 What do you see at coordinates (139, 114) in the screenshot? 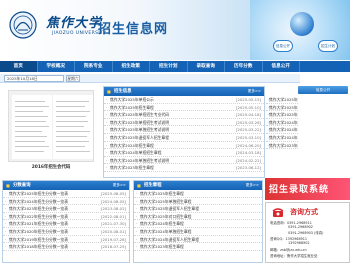
I see `list-item-text: 焦作大学2025年单招招生专业代码` at bounding box center [139, 114].